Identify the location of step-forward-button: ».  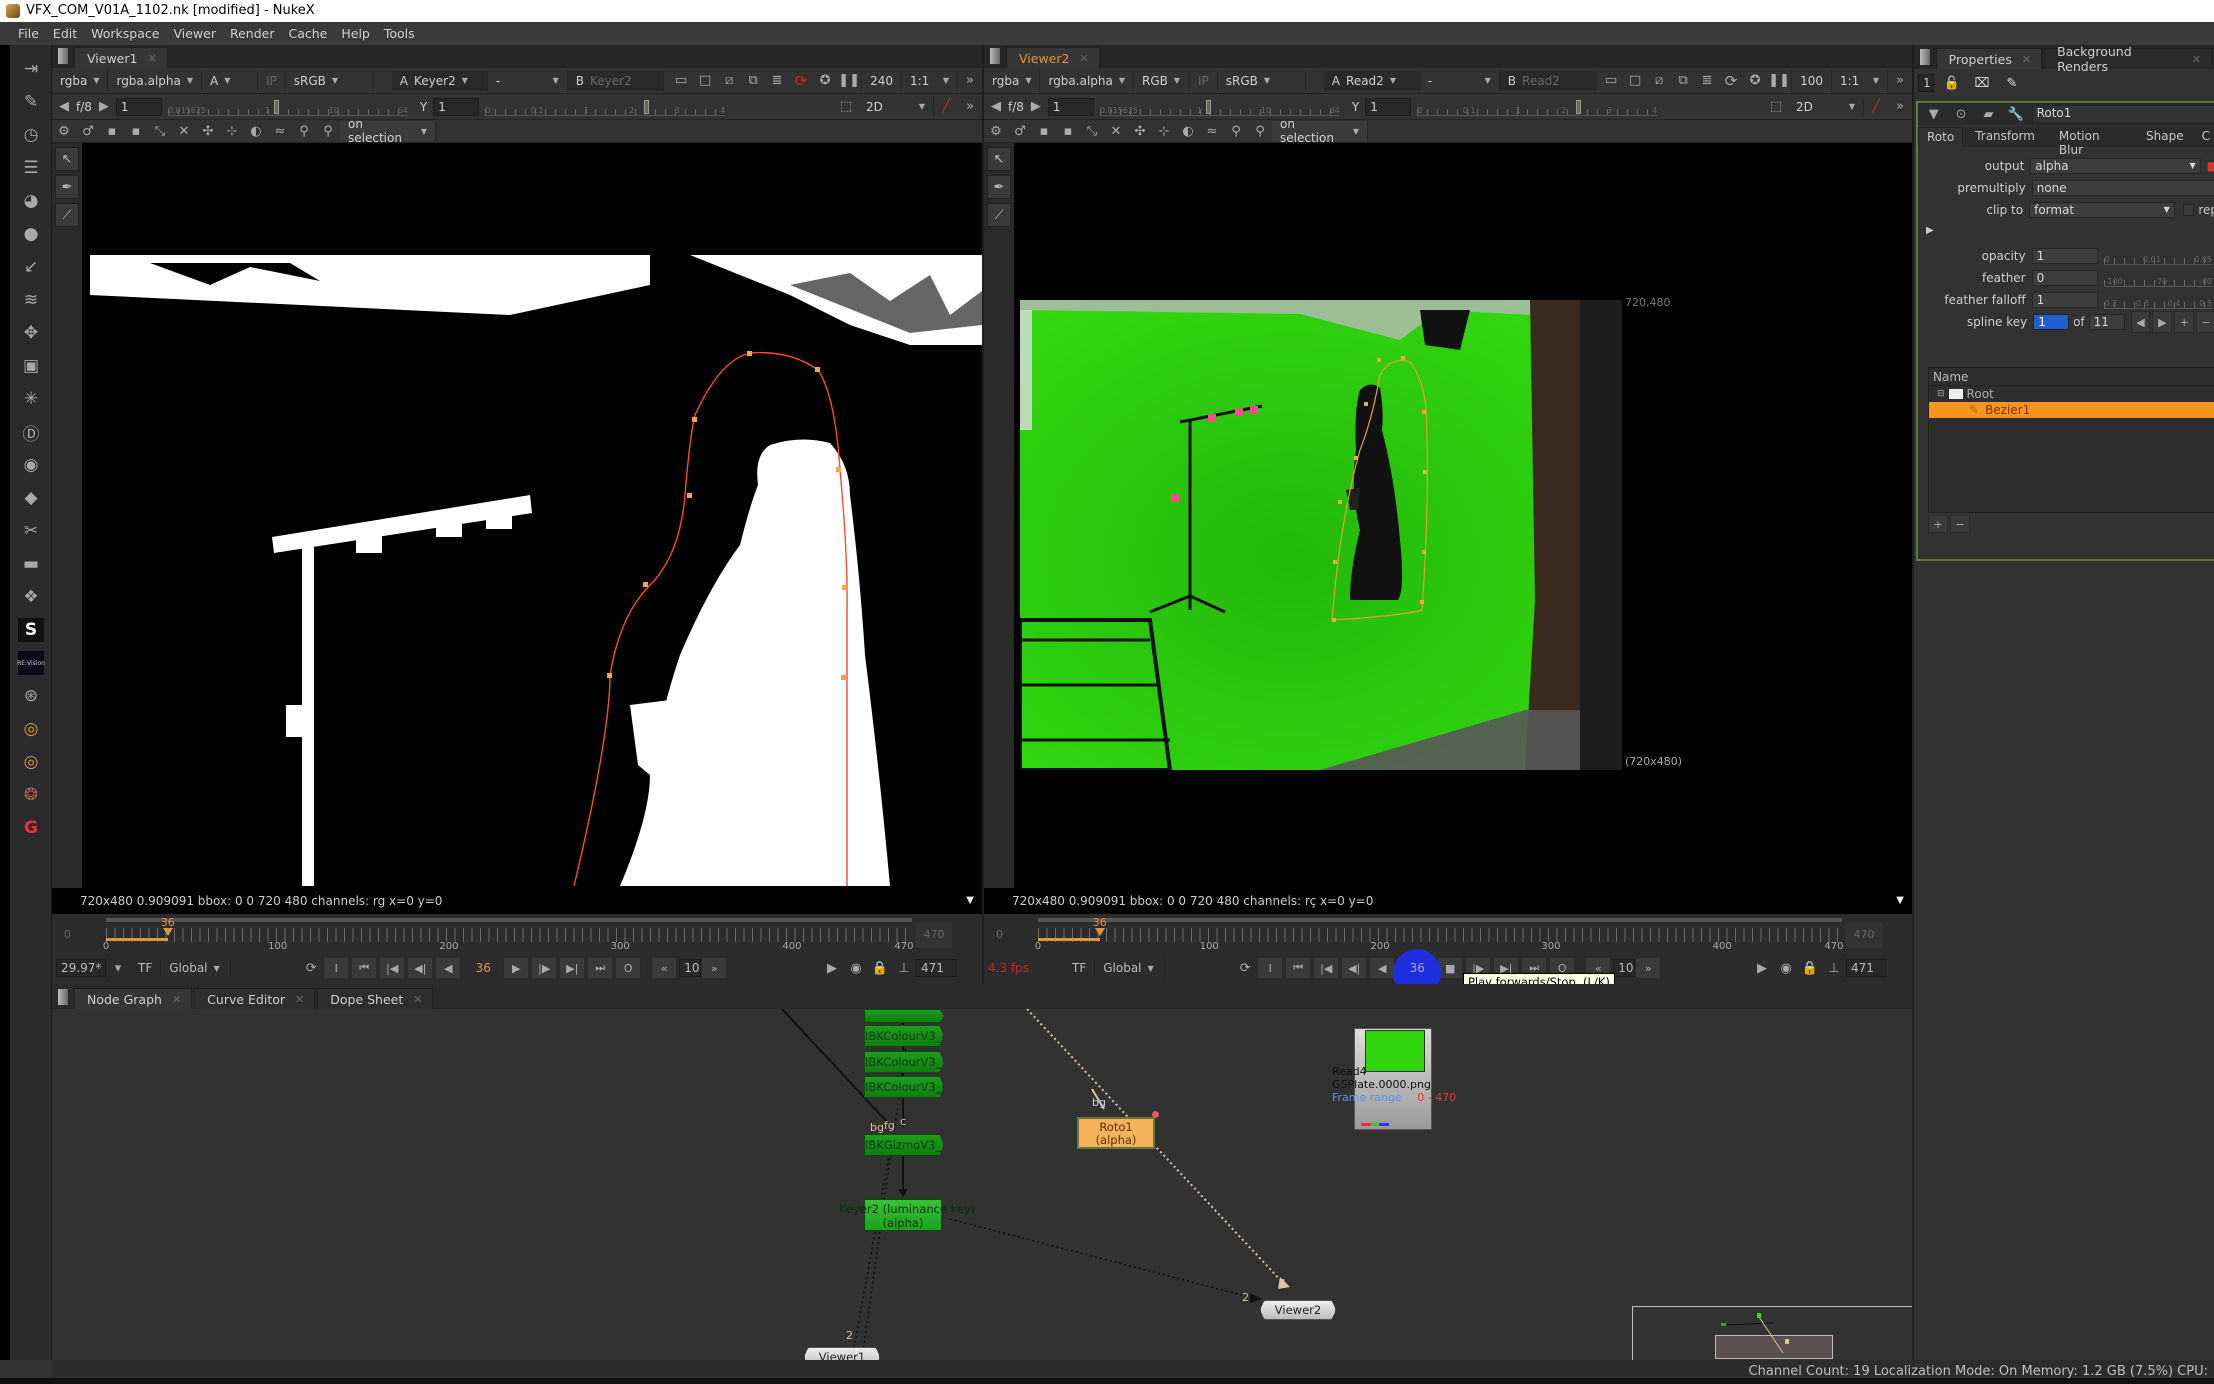
(714, 968).